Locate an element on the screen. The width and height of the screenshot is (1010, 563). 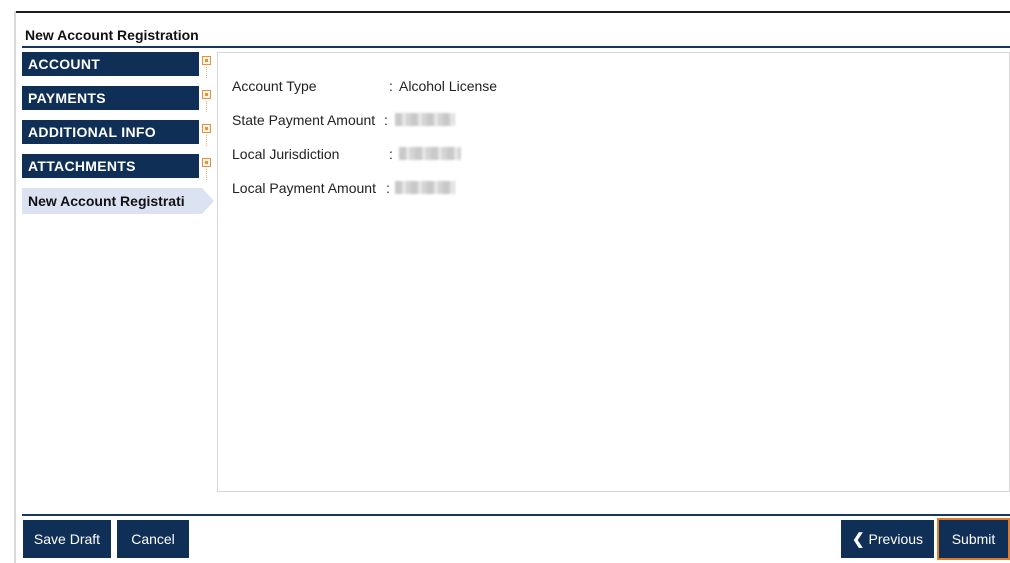
window-left-edge is located at coordinates (15, 287).